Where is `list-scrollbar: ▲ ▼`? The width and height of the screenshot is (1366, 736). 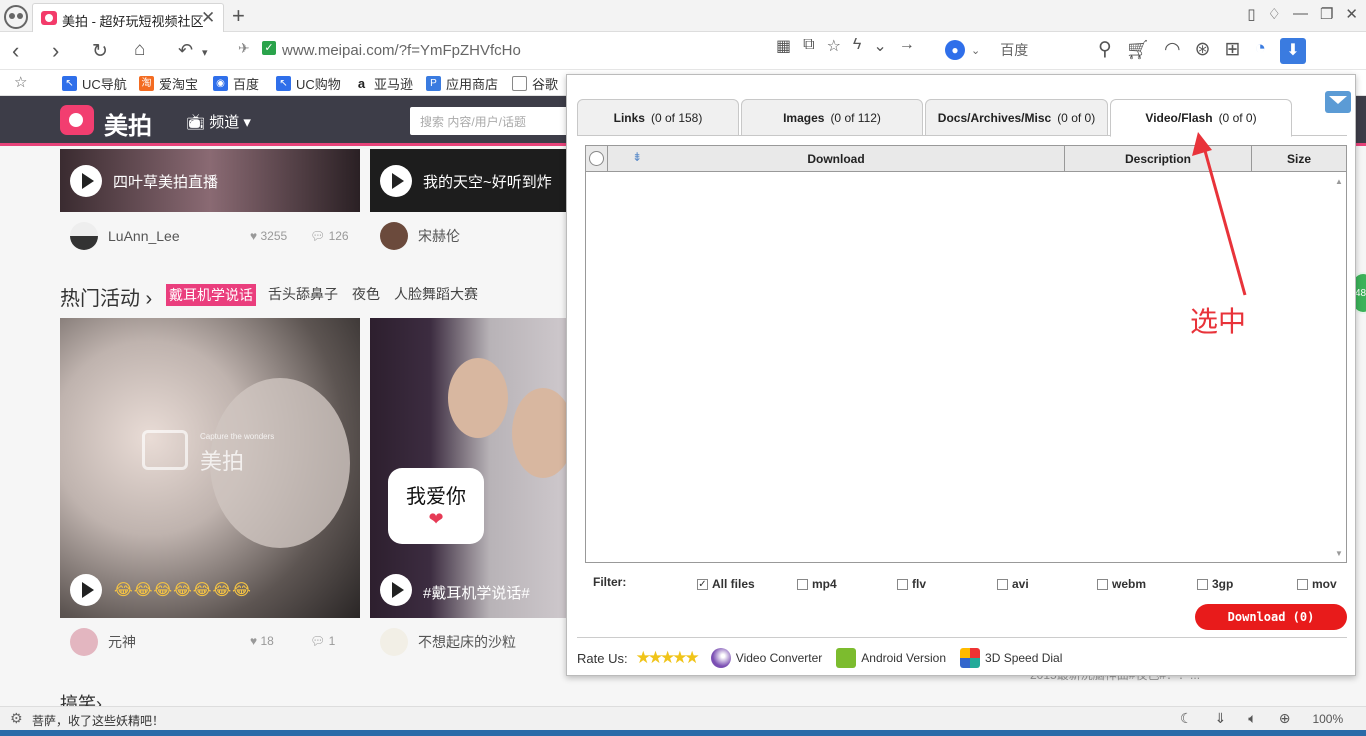
list-scrollbar: ▲ ▼ is located at coordinates (1339, 367).